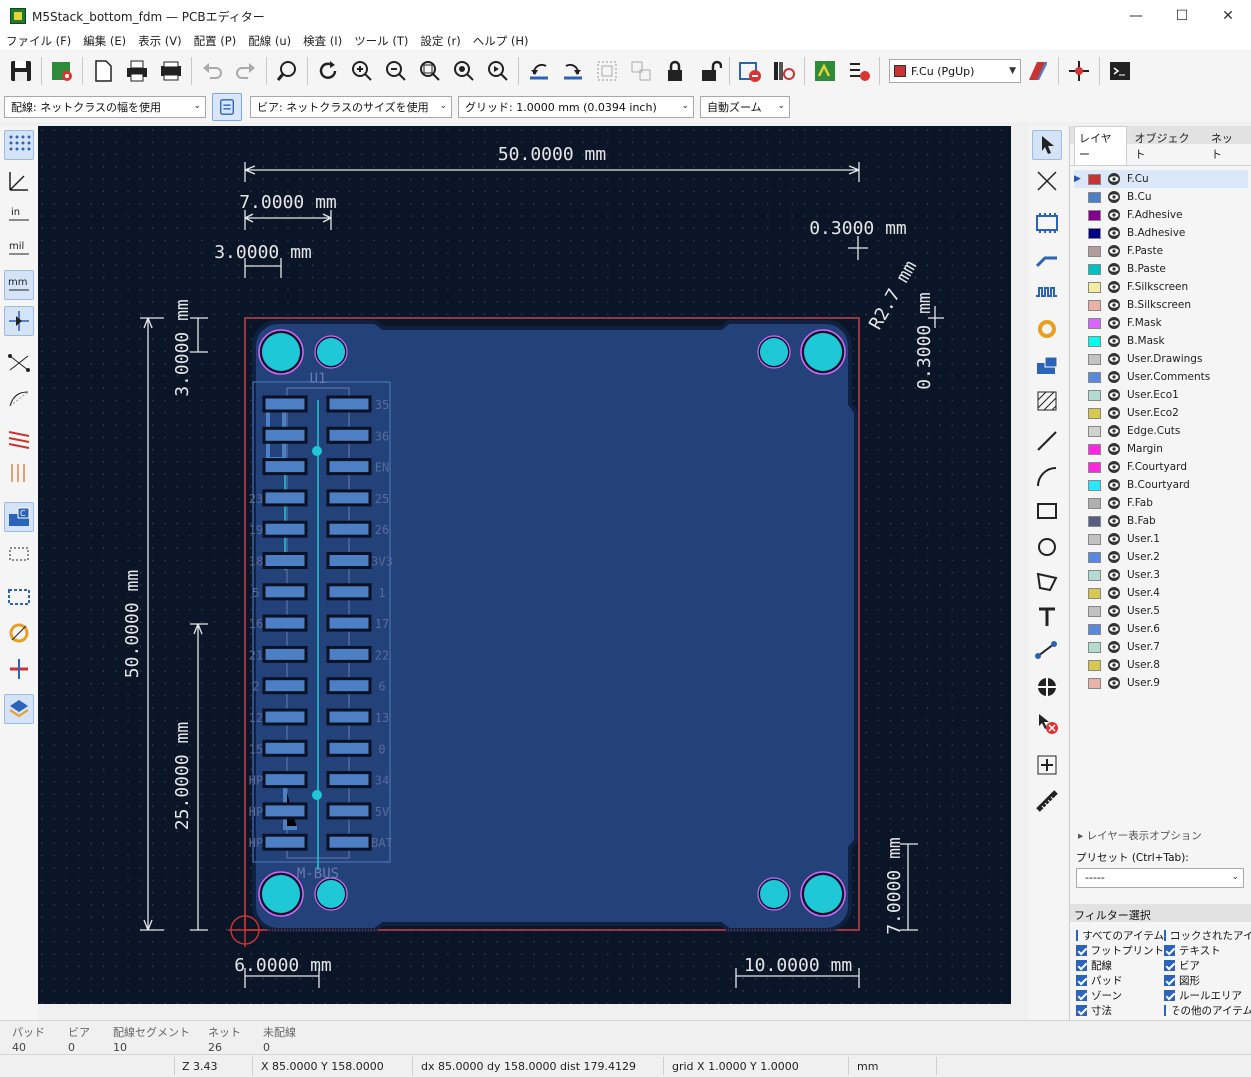 This screenshot has height=1077, width=1251. Describe the element at coordinates (1047, 723) in the screenshot. I see `delete-tool-icon` at that location.